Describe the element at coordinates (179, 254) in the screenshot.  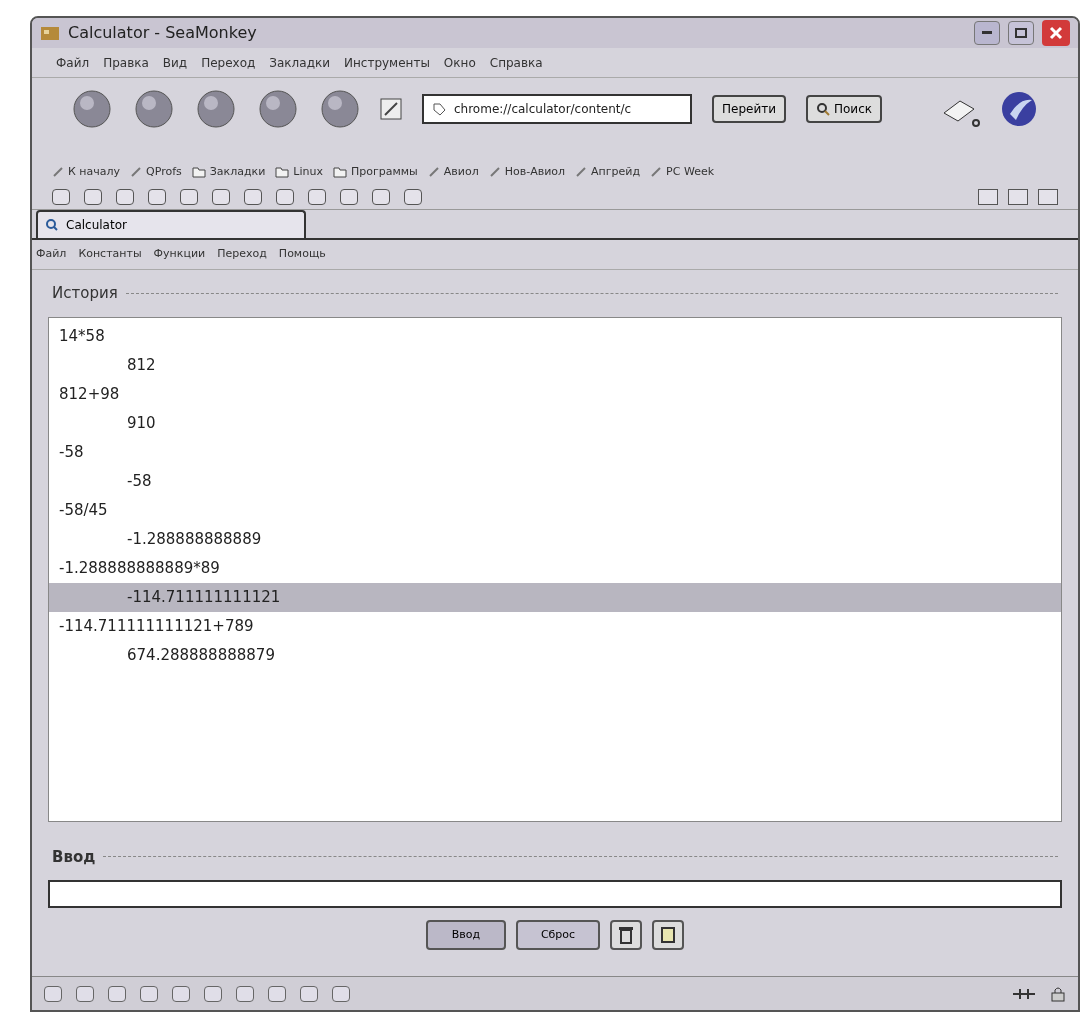
I see `menu-item: Функции` at that location.